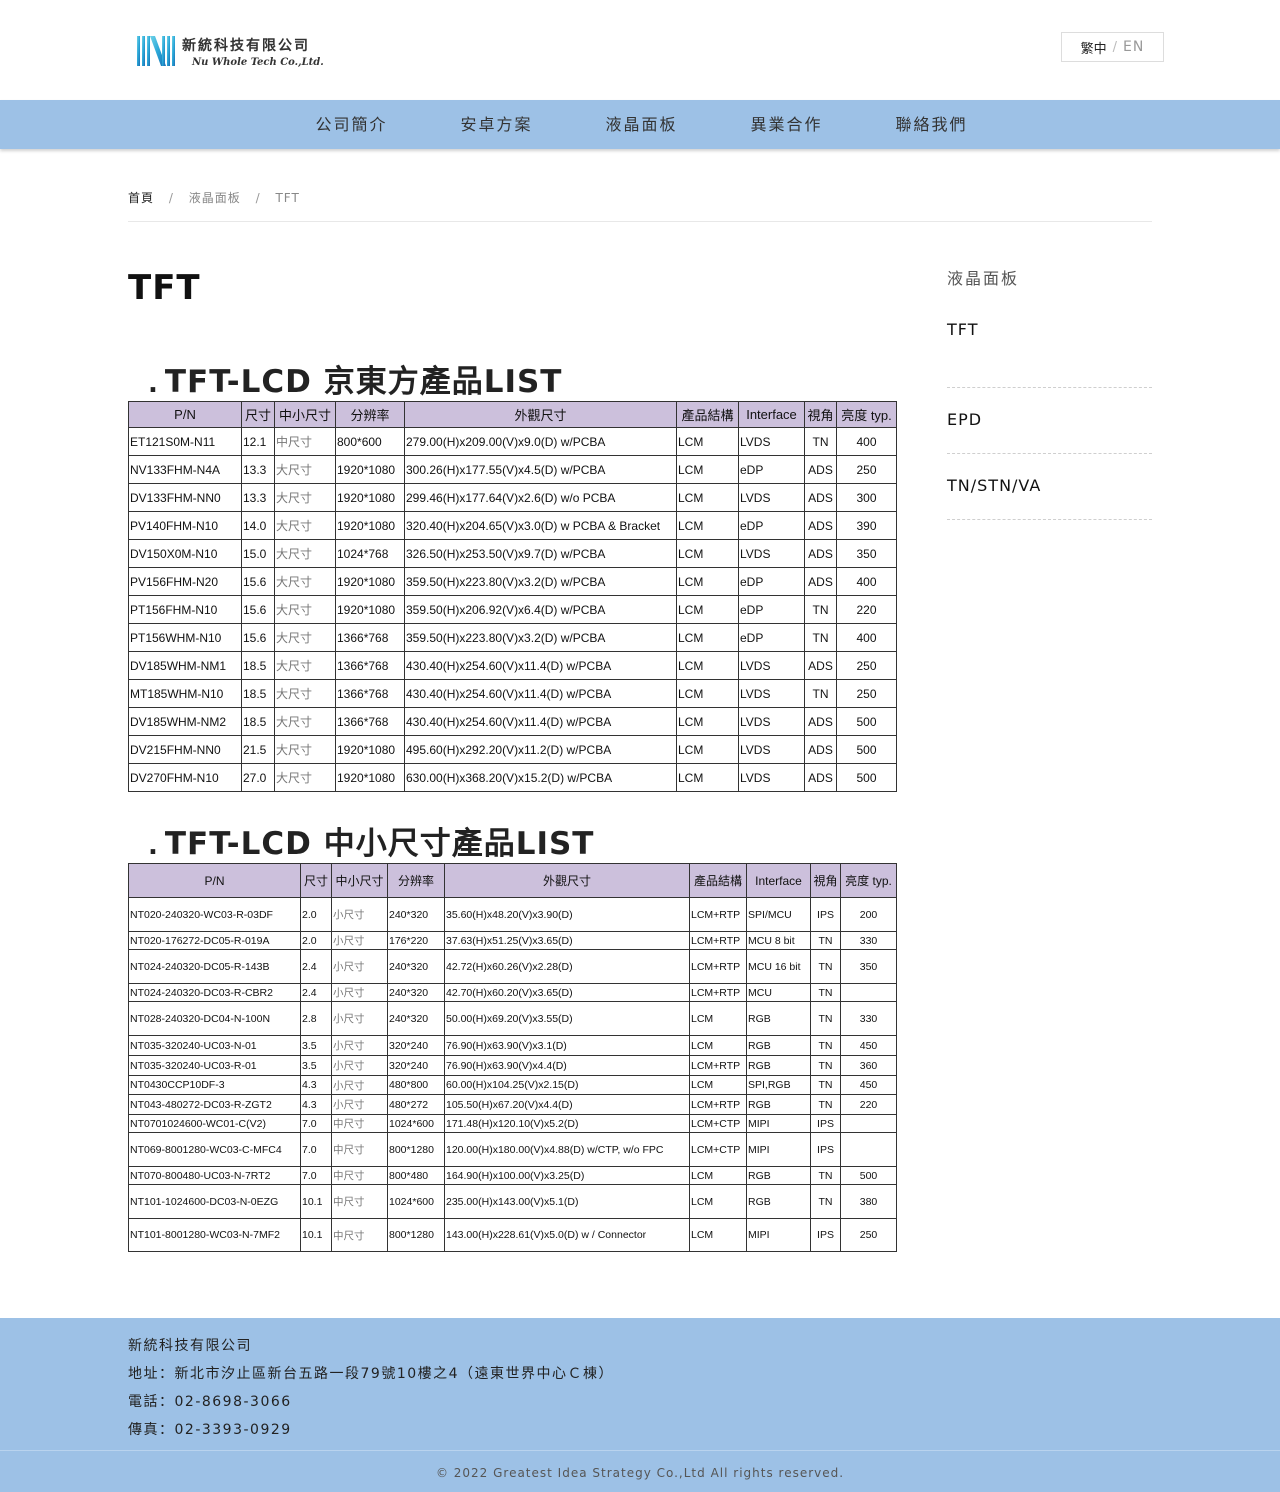  What do you see at coordinates (316, 1175) in the screenshot?
I see `table-cell-size: 7.0` at bounding box center [316, 1175].